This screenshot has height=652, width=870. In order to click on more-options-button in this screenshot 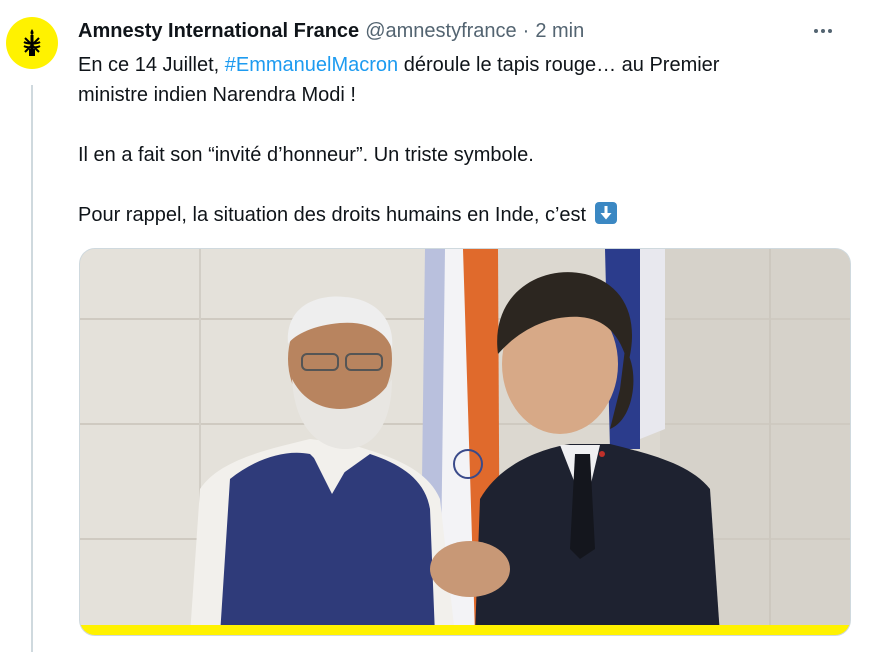, I will do `click(823, 31)`.